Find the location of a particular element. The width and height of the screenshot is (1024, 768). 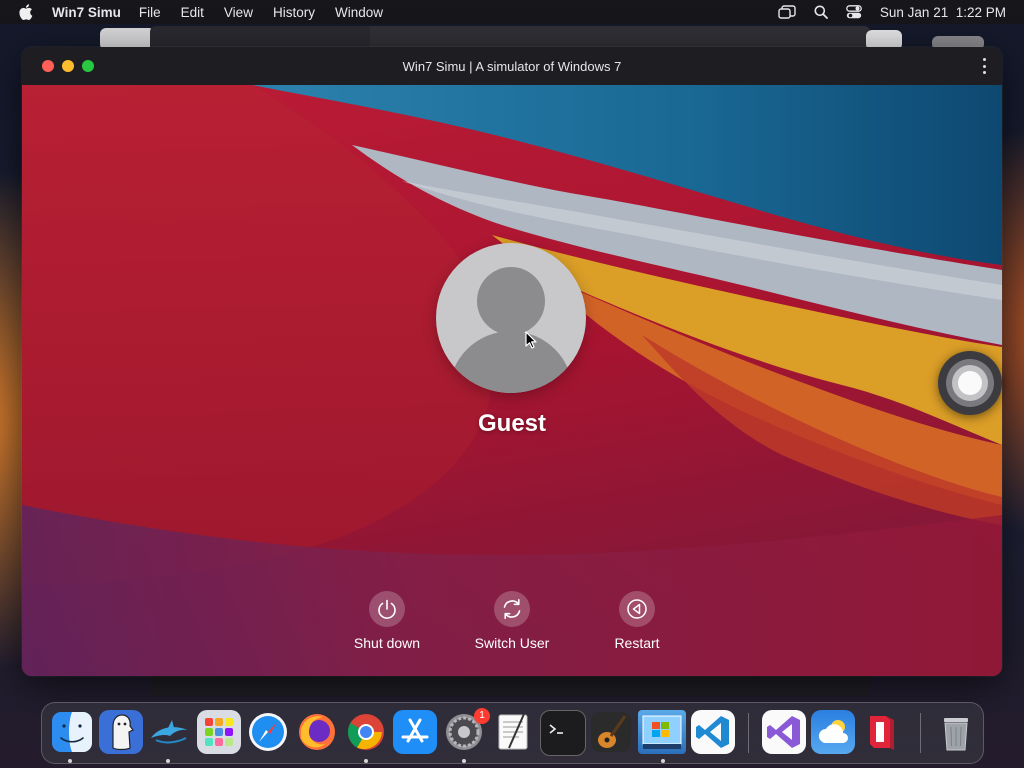

shutdown-label: Shut down is located at coordinates (387, 643).